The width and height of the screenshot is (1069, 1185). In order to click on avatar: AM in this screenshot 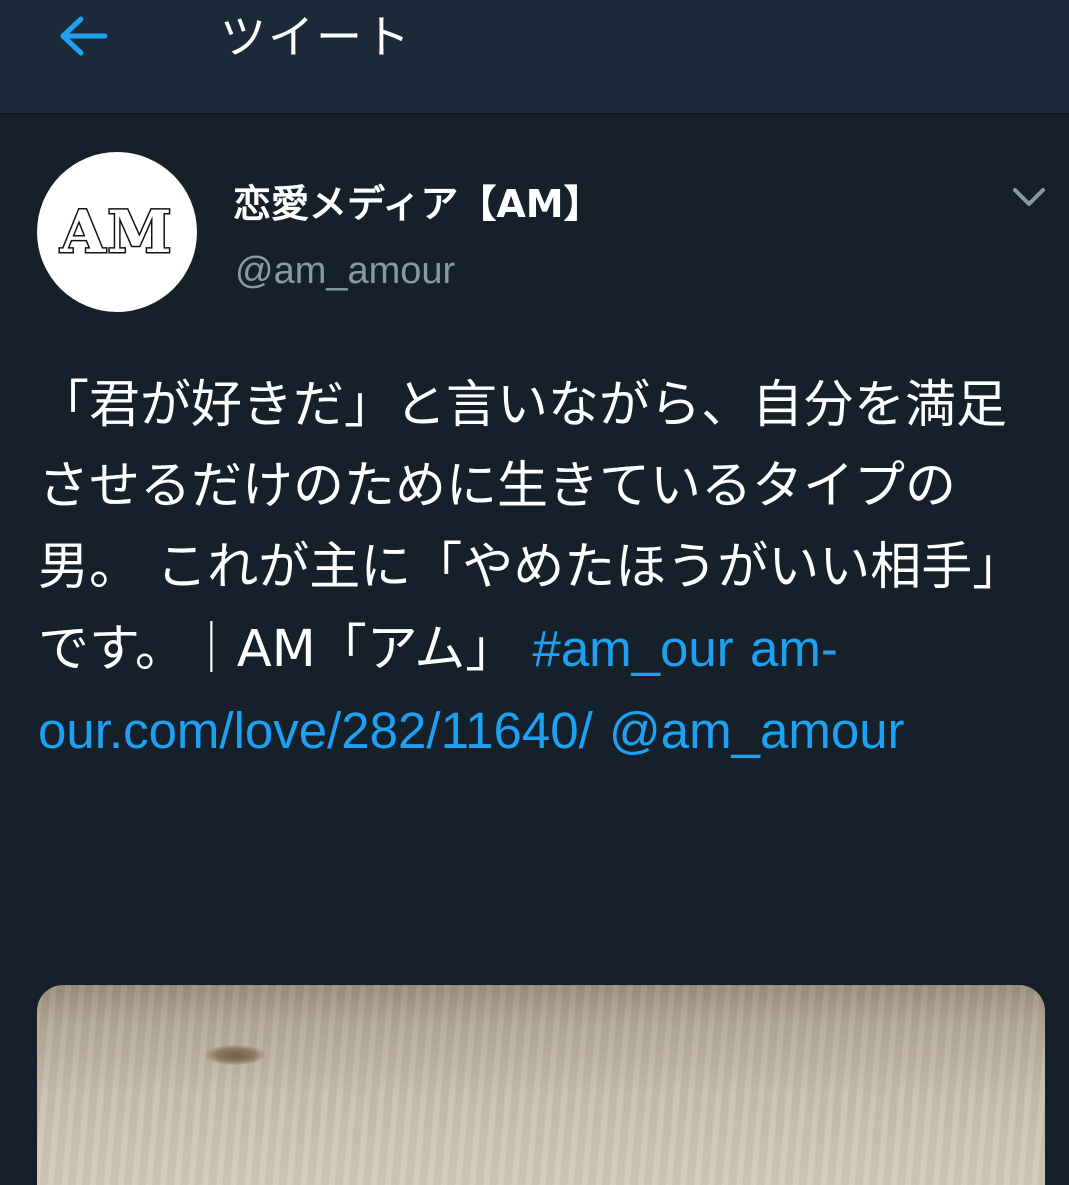, I will do `click(117, 232)`.